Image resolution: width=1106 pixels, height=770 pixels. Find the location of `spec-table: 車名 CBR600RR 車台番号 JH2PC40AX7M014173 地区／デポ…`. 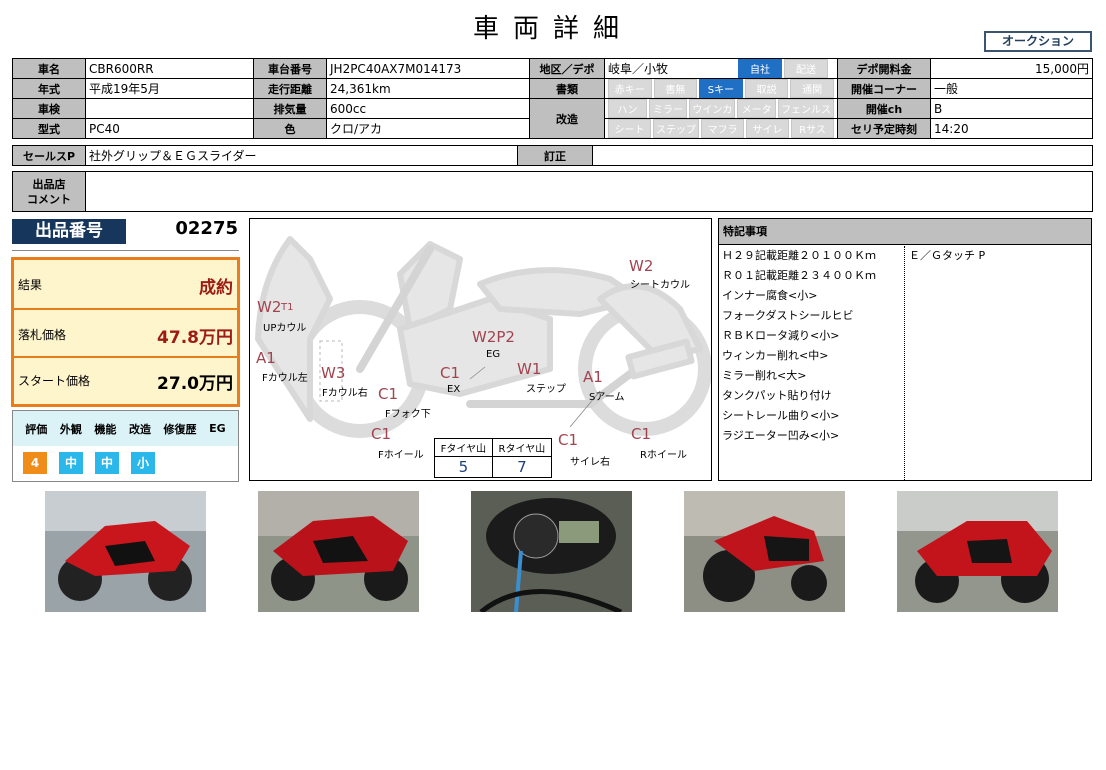

spec-table: 車名 CBR600RR 車台番号 JH2PC40AX7M014173 地区／デポ… is located at coordinates (552, 98).